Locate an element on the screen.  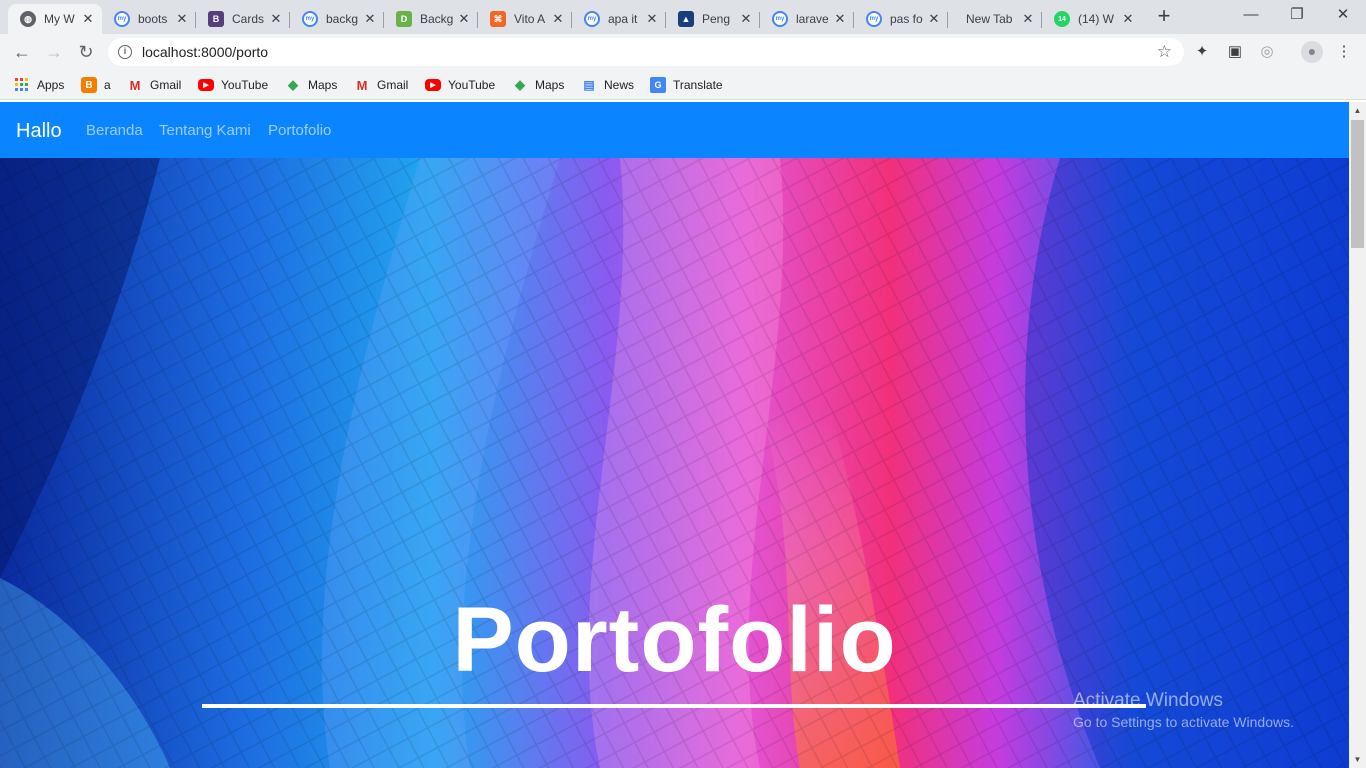
tab-title: Vito A is located at coordinates (530, 19).